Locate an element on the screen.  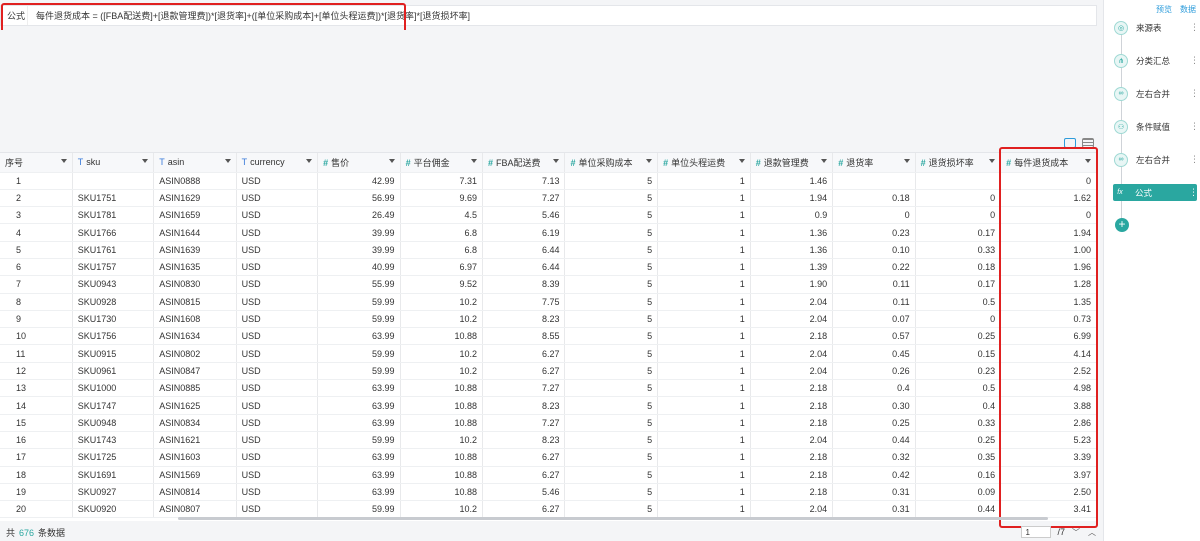
table-cell: 40.99 is located at coordinates (359, 267).